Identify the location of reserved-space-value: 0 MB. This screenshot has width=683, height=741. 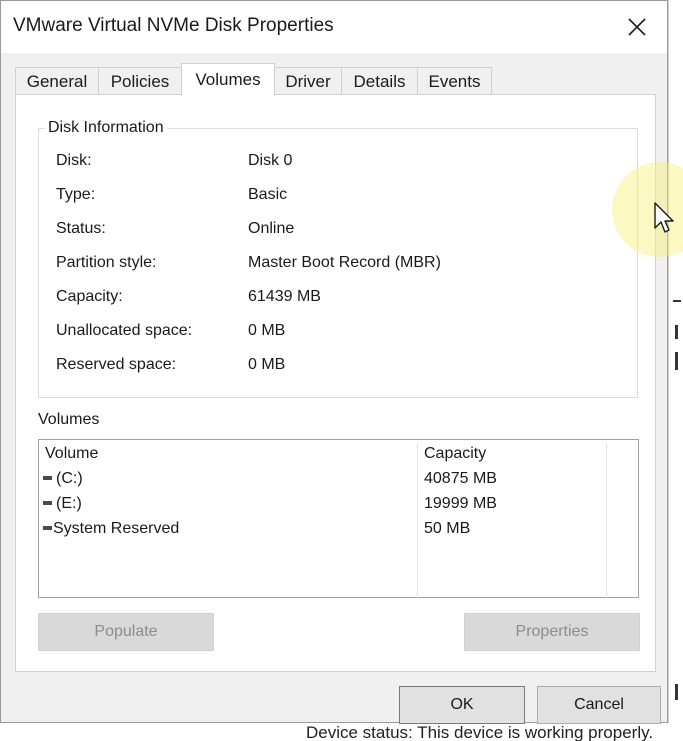
(267, 364).